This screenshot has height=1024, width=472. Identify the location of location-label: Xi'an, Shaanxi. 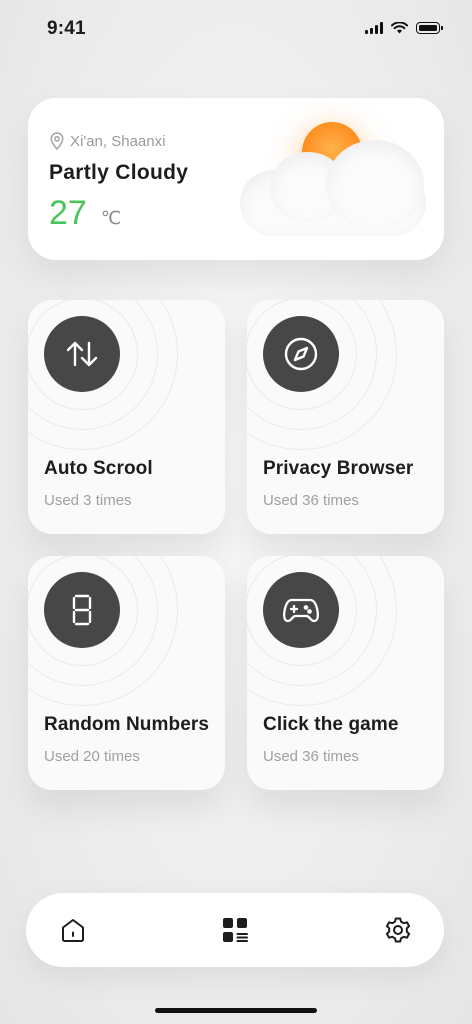
(118, 141).